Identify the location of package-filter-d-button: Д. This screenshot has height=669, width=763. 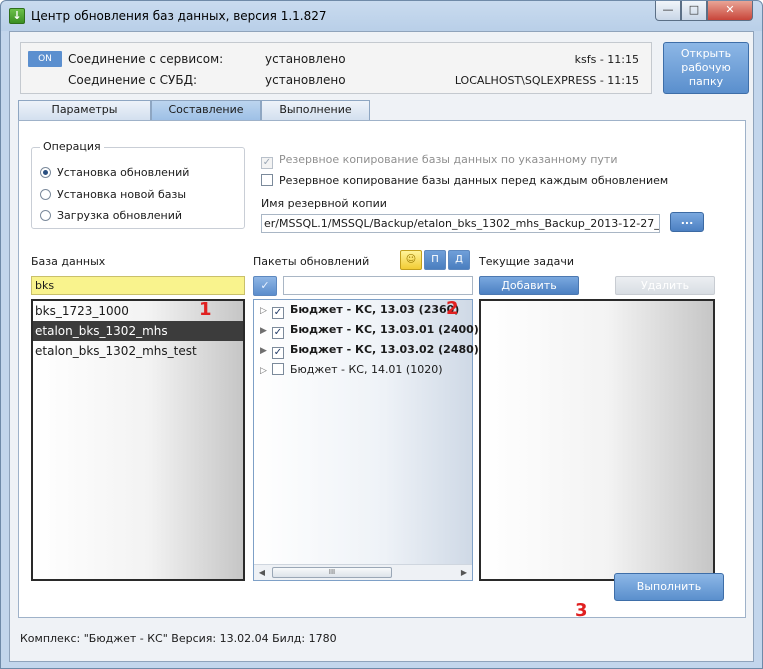
(459, 260).